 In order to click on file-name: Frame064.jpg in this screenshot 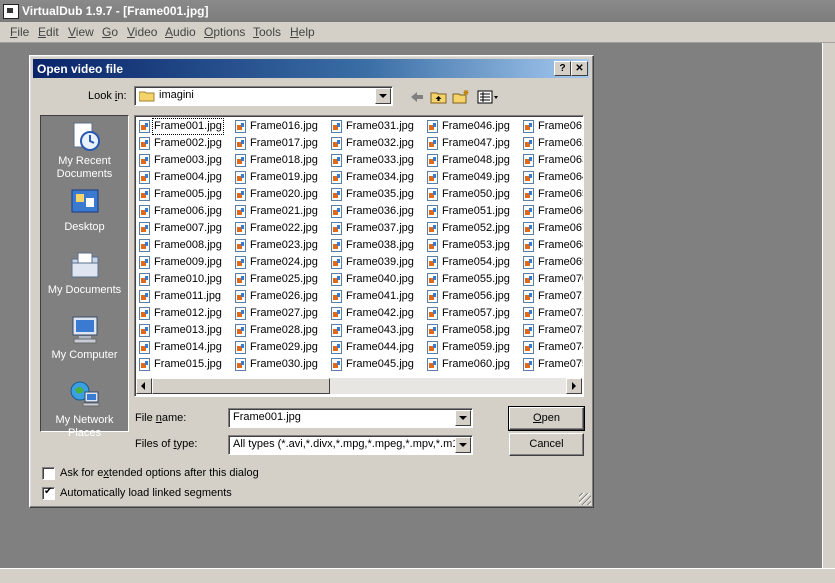, I will do `click(560, 177)`.